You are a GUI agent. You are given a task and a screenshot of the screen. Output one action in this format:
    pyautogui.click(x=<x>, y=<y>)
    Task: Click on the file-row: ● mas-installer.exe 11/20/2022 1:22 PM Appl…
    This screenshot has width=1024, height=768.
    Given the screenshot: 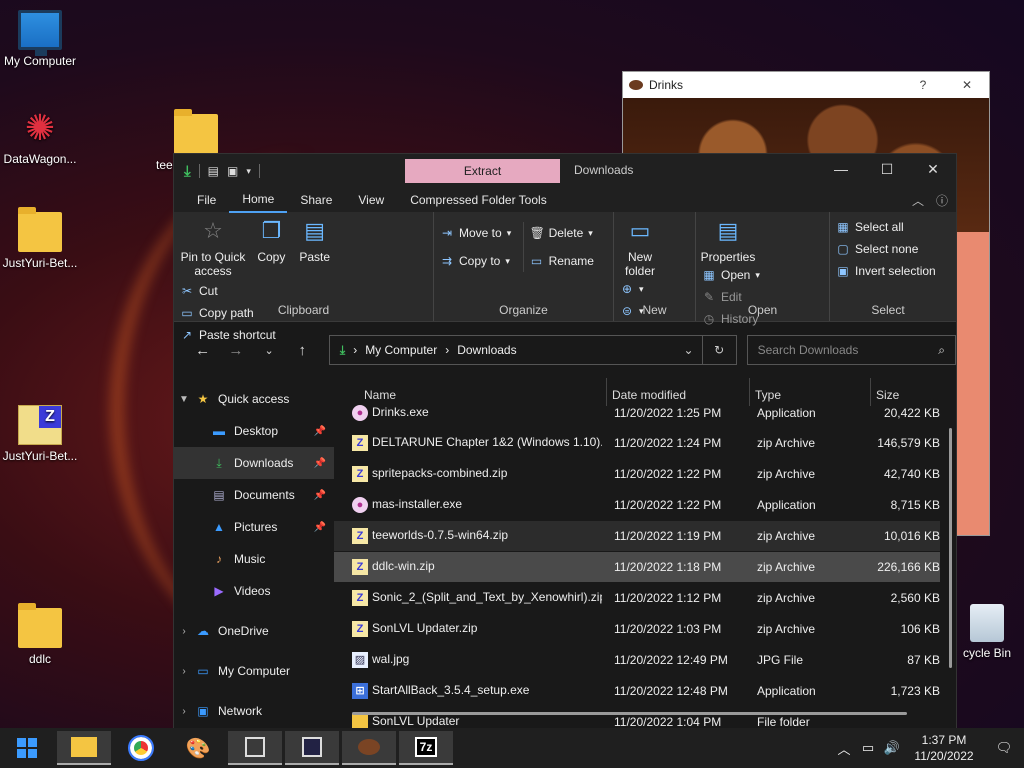 What is the action you would take?
    pyautogui.click(x=637, y=505)
    